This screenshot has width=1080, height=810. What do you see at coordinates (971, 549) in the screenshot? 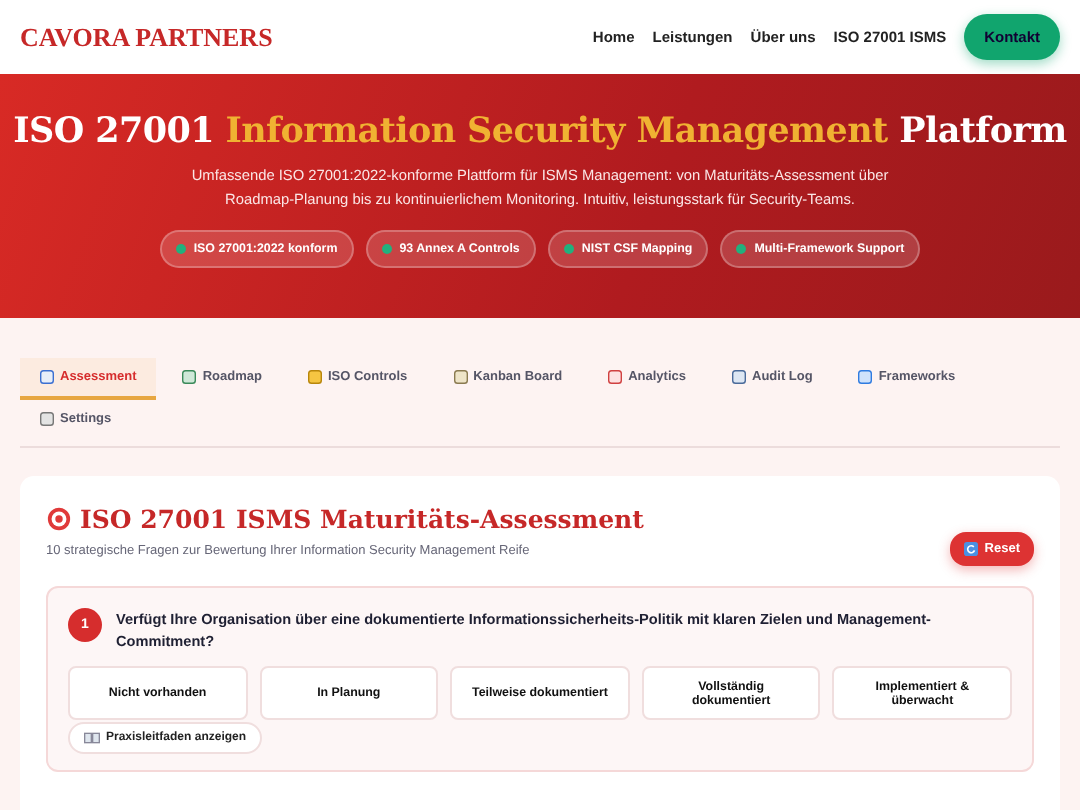
I see `refresh-icon` at bounding box center [971, 549].